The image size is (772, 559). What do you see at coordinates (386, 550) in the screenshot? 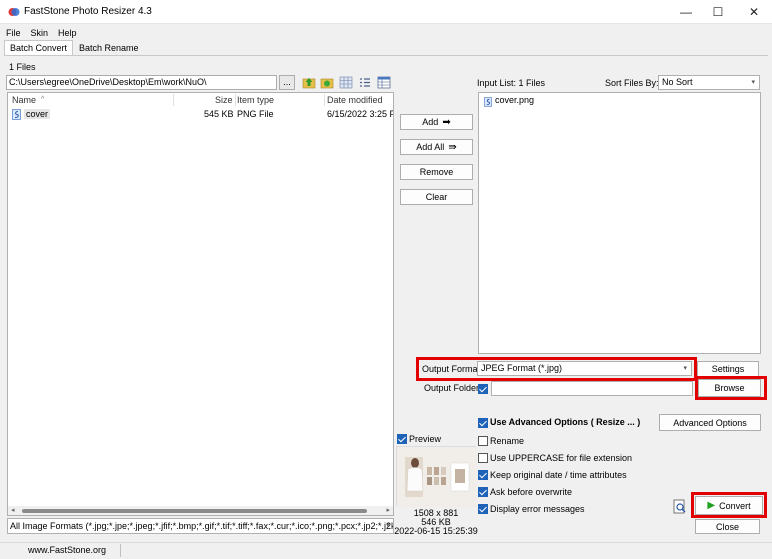
I see `status-bar` at bounding box center [386, 550].